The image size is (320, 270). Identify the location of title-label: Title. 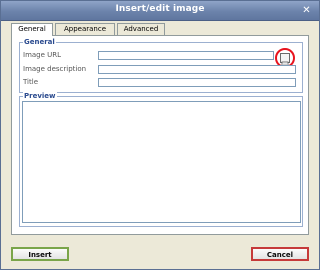
(31, 82).